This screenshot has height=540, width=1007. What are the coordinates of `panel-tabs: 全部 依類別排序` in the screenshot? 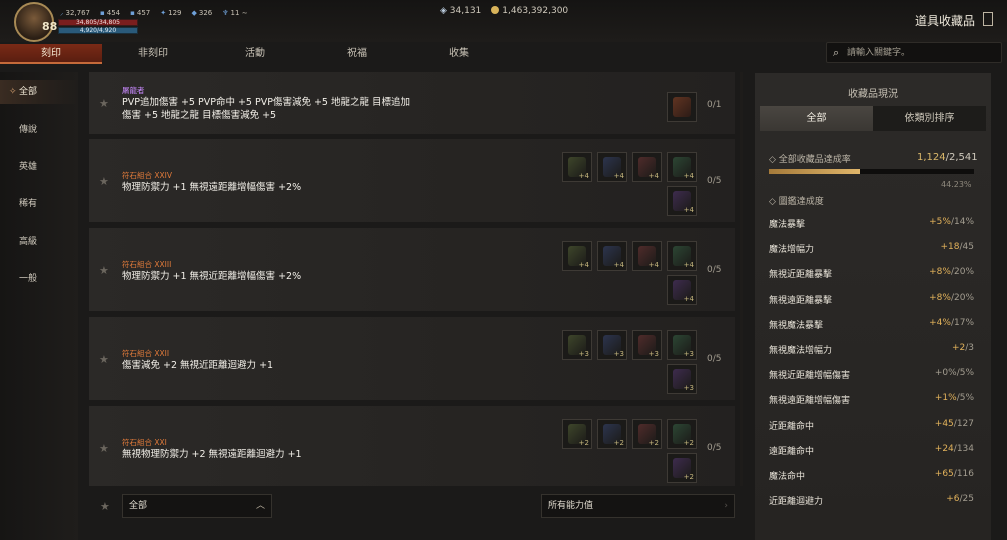 It's located at (873, 118).